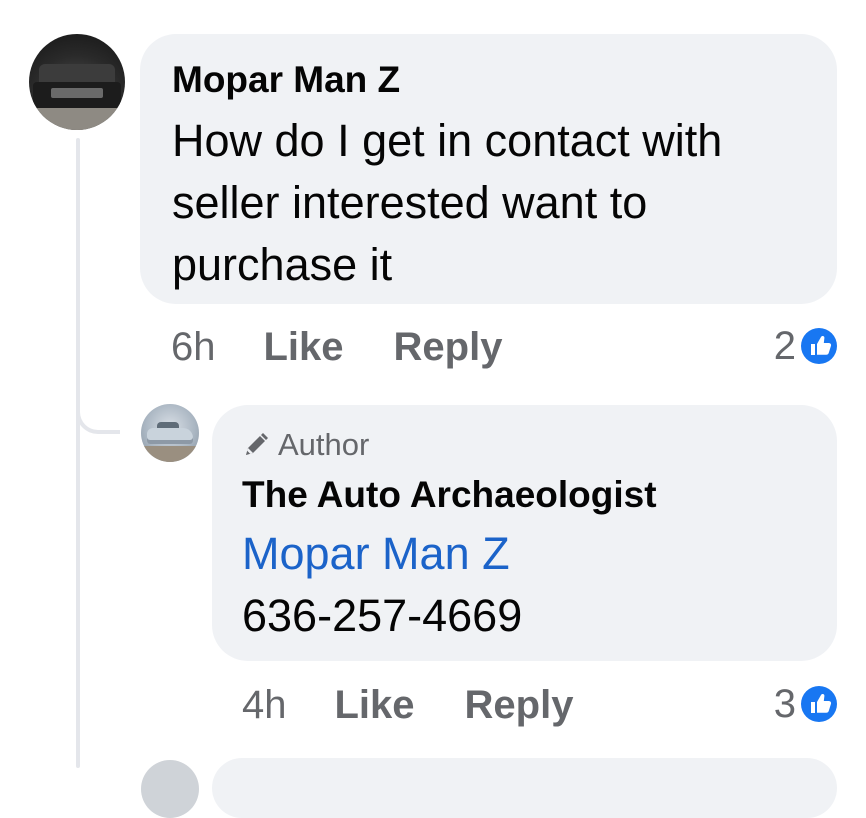  I want to click on comment-actions: 6h Like Reply, so click(361, 347).